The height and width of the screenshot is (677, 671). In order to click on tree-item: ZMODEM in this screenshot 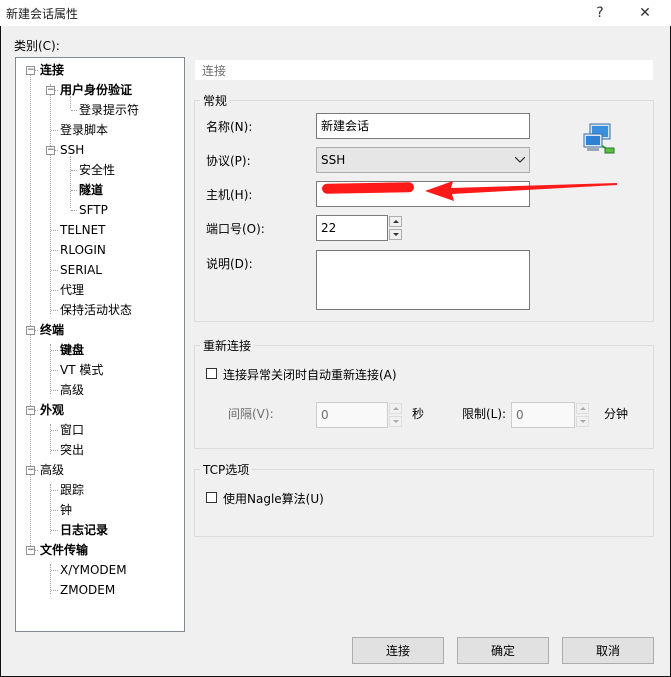, I will do `click(87, 590)`.